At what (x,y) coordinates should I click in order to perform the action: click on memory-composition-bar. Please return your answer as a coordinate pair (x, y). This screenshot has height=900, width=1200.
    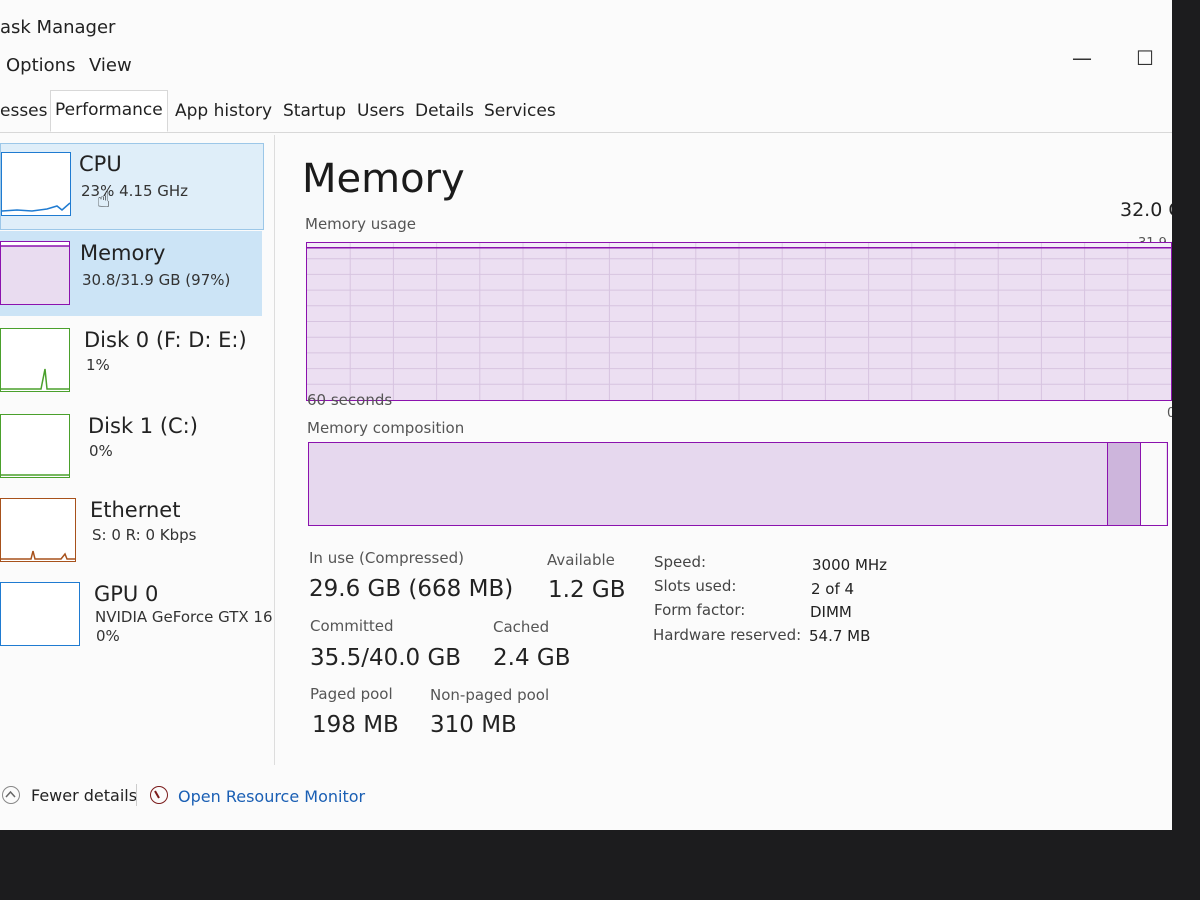
    Looking at the image, I should click on (738, 484).